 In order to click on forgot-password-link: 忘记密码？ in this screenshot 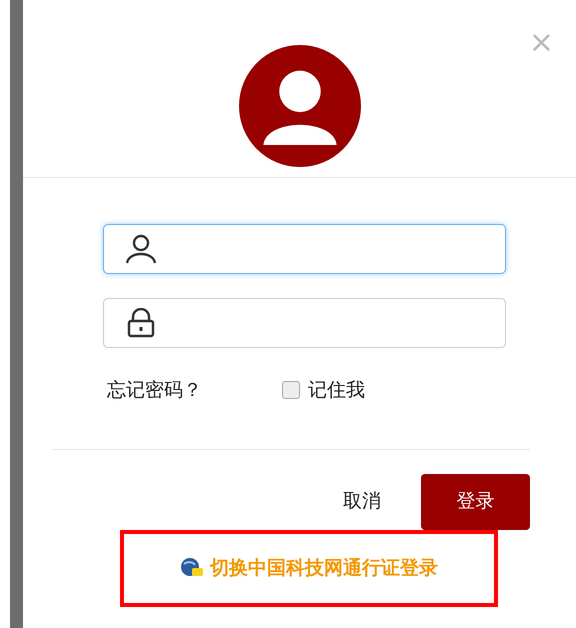, I will do `click(154, 390)`.